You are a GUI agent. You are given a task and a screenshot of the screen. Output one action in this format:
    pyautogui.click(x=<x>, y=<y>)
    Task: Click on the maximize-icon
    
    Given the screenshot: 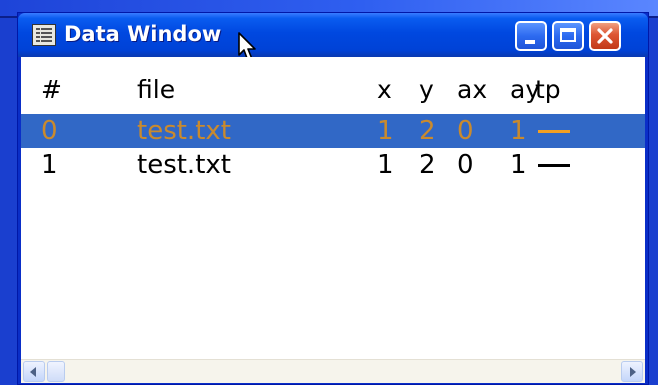 What is the action you would take?
    pyautogui.click(x=568, y=35)
    